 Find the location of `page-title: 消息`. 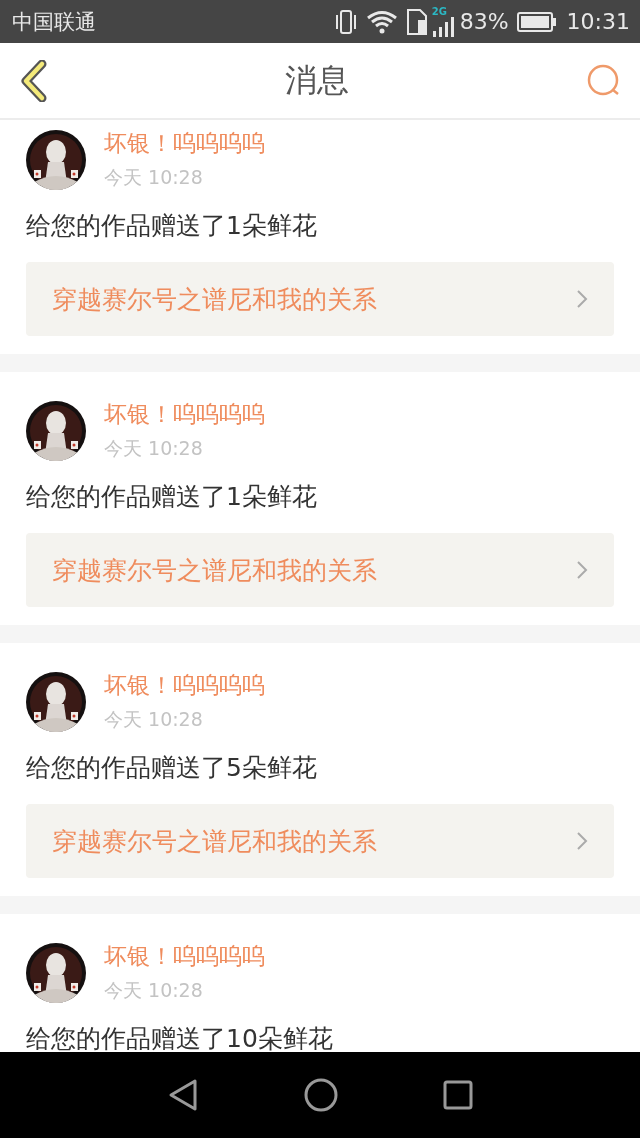

page-title: 消息 is located at coordinates (317, 80).